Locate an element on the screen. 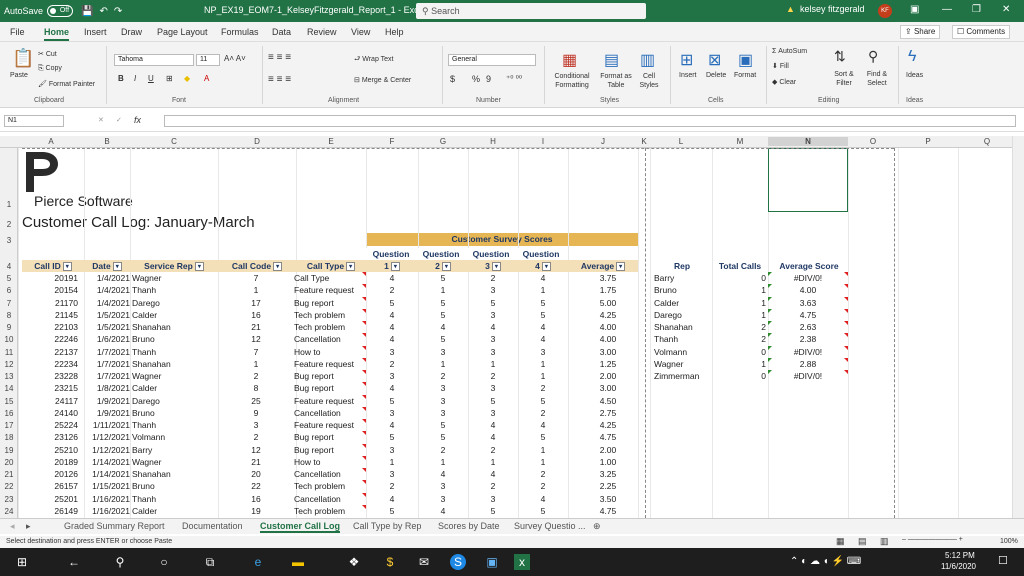 The height and width of the screenshot is (576, 1024). call-code-cell: 19 is located at coordinates (256, 511).